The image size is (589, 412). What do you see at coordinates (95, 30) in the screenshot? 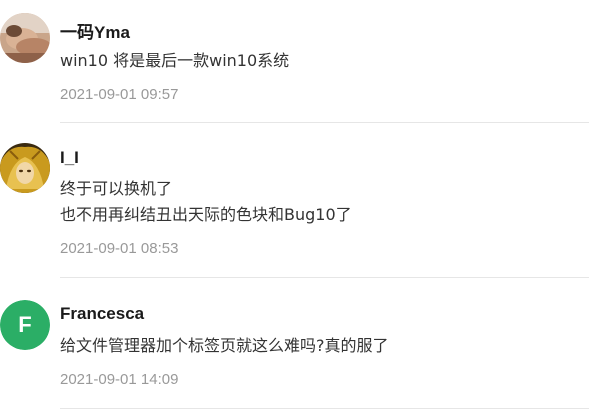
I see `comment-author: 一码Yma` at bounding box center [95, 30].